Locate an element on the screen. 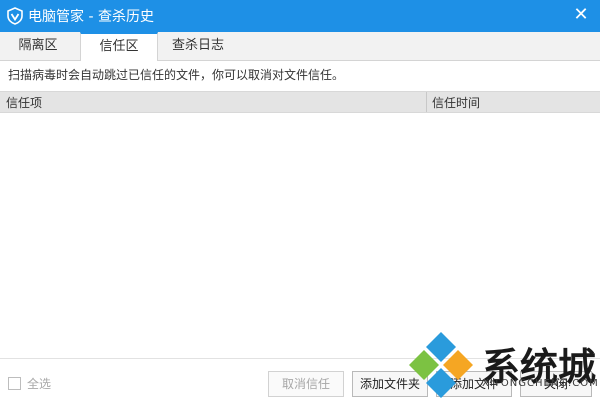  watermark: 系统城 XITONGCHENG.COM is located at coordinates (503, 366).